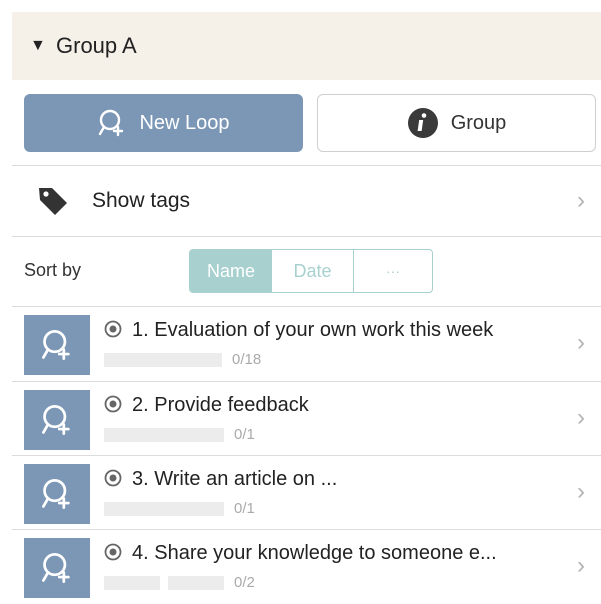 The width and height of the screenshot is (601, 604). I want to click on sort-option-name: Name, so click(231, 271).